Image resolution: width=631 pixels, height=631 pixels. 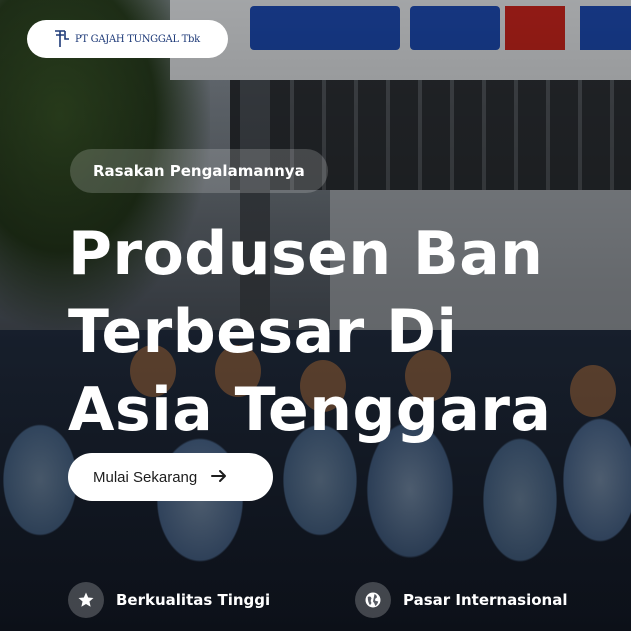 What do you see at coordinates (310, 410) in the screenshot?
I see `headline-line-3: Asia Tenggara` at bounding box center [310, 410].